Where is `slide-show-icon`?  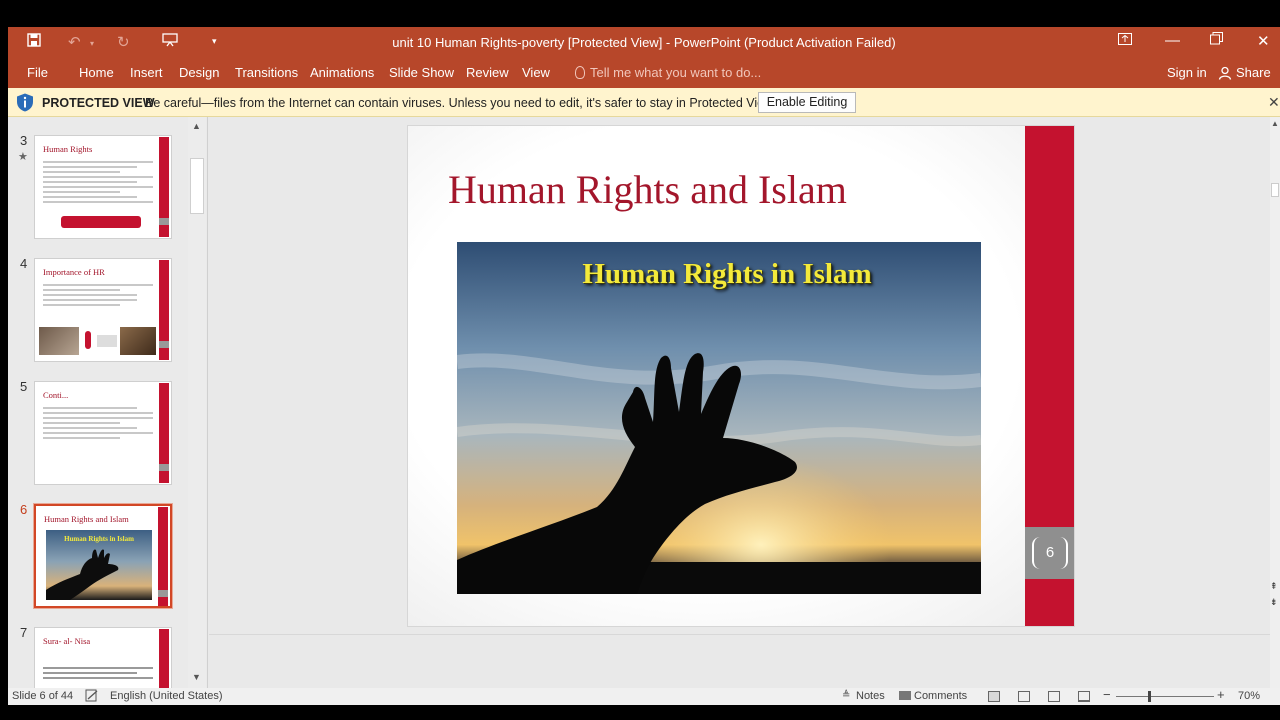
slide-show-icon is located at coordinates (1084, 696).